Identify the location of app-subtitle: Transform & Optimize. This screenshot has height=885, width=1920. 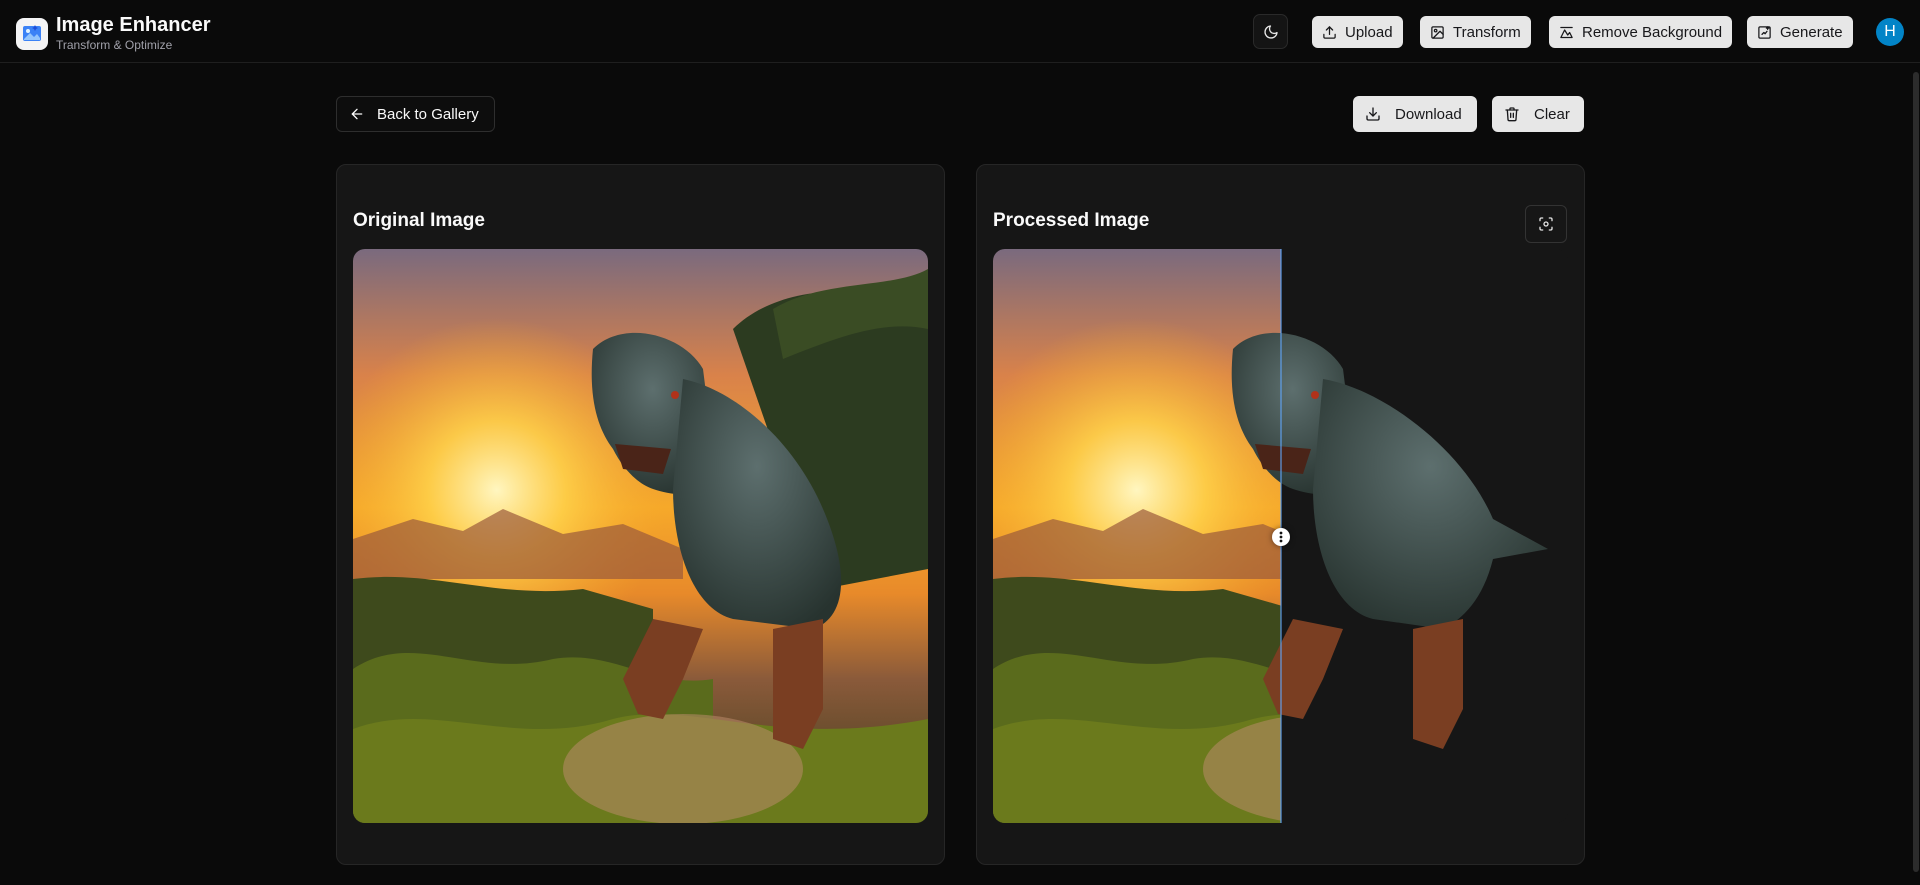
(114, 45).